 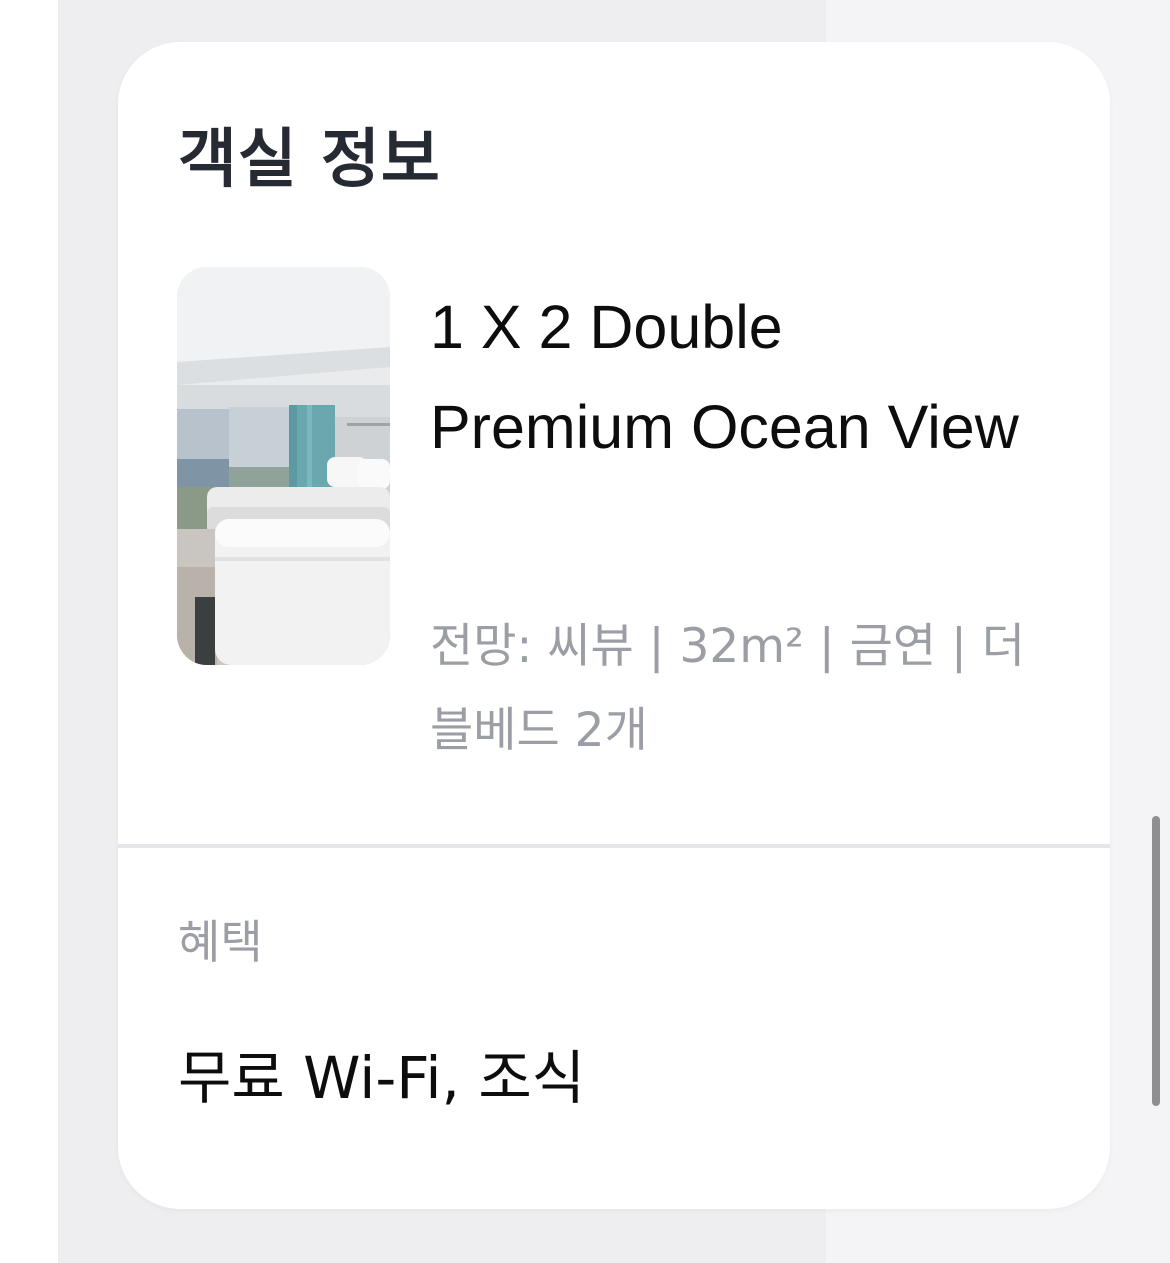 I want to click on room-name: 1 X 2 Double Premium Ocean View, so click(x=724, y=377).